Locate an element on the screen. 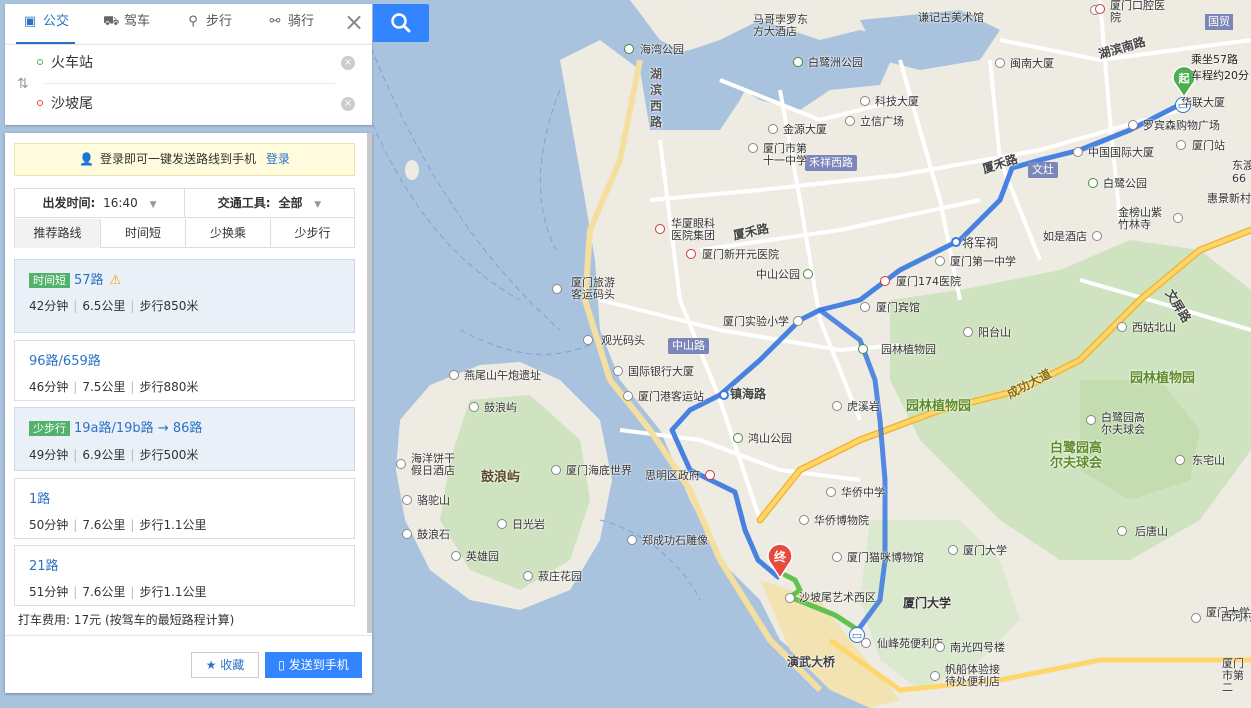 This screenshot has width=1251, height=708. poi-label: 厦门实验小学 is located at coordinates (756, 321).